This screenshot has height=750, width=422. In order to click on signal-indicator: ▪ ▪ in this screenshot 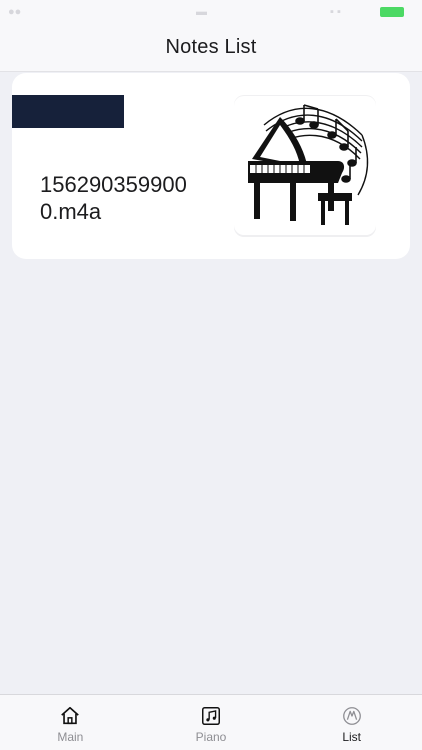, I will do `click(335, 12)`.